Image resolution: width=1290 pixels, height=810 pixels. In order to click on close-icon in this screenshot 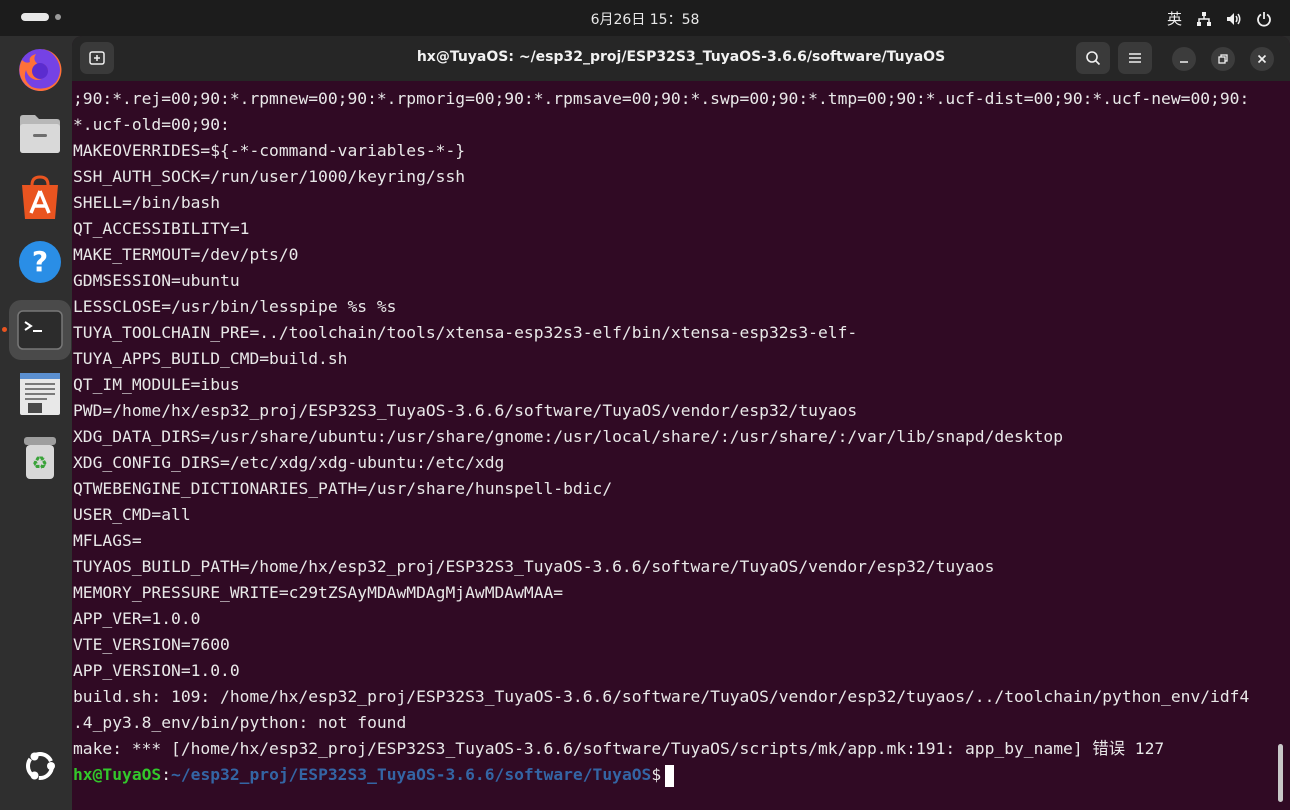, I will do `click(1262, 59)`.